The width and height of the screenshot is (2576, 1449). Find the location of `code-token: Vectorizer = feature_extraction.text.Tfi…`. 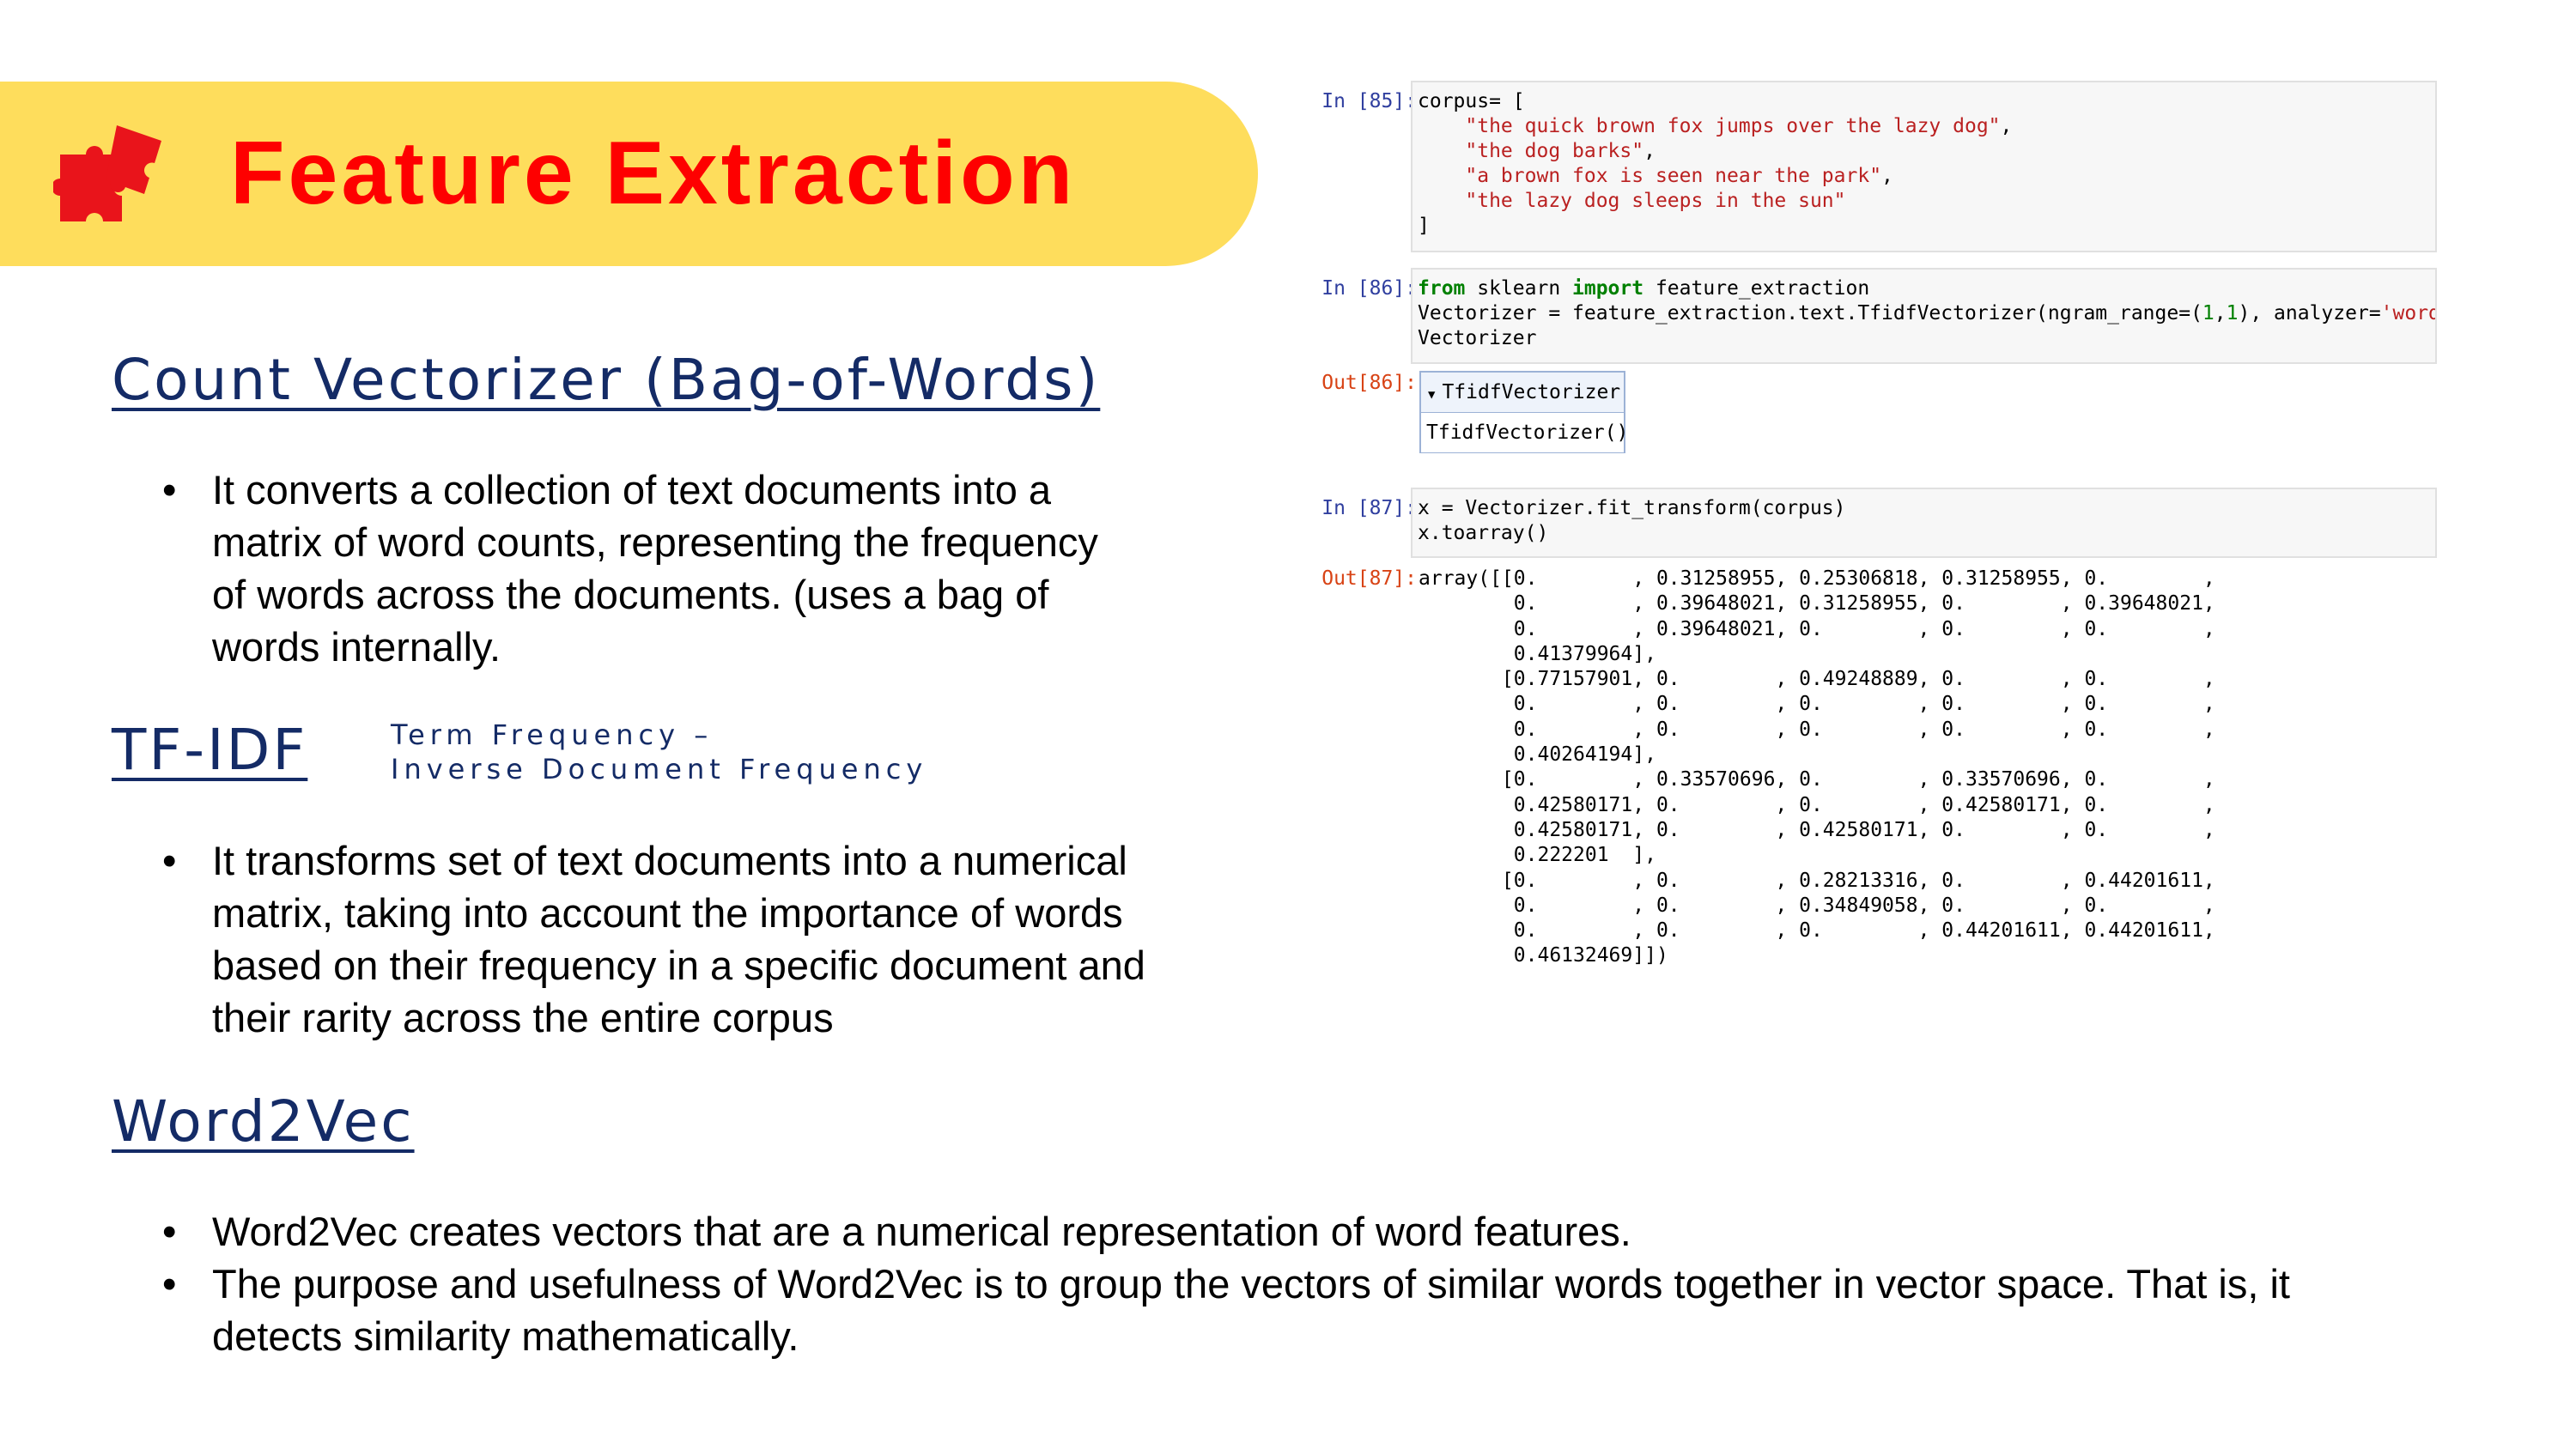

code-token: Vectorizer = feature_extraction.text.Tfi… is located at coordinates (1810, 313).